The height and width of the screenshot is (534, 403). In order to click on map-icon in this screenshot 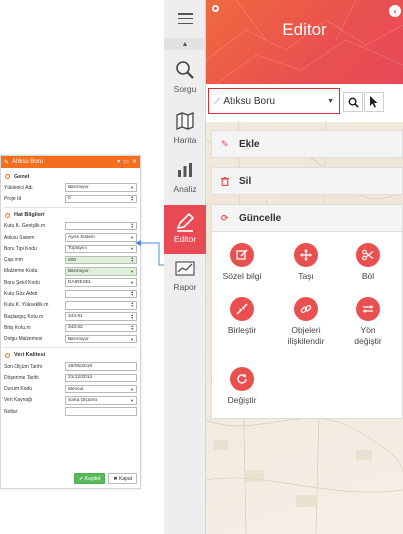, I will do `click(185, 121)`.